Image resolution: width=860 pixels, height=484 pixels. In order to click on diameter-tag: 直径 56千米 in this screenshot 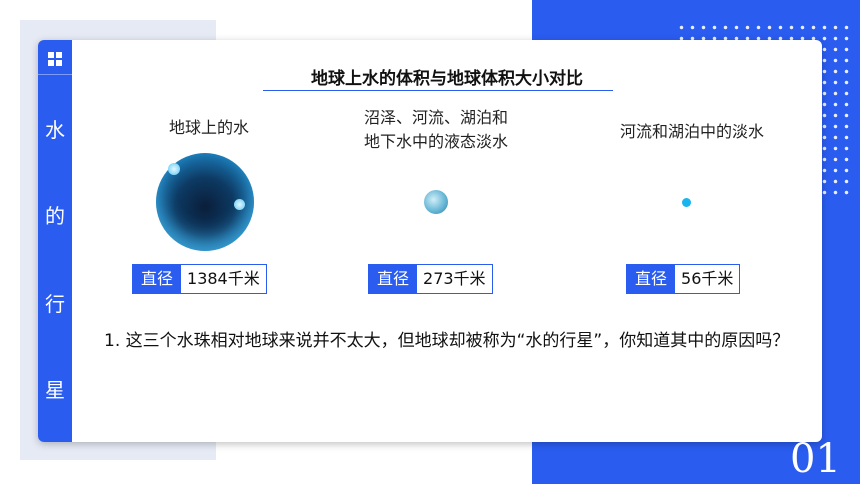, I will do `click(683, 279)`.